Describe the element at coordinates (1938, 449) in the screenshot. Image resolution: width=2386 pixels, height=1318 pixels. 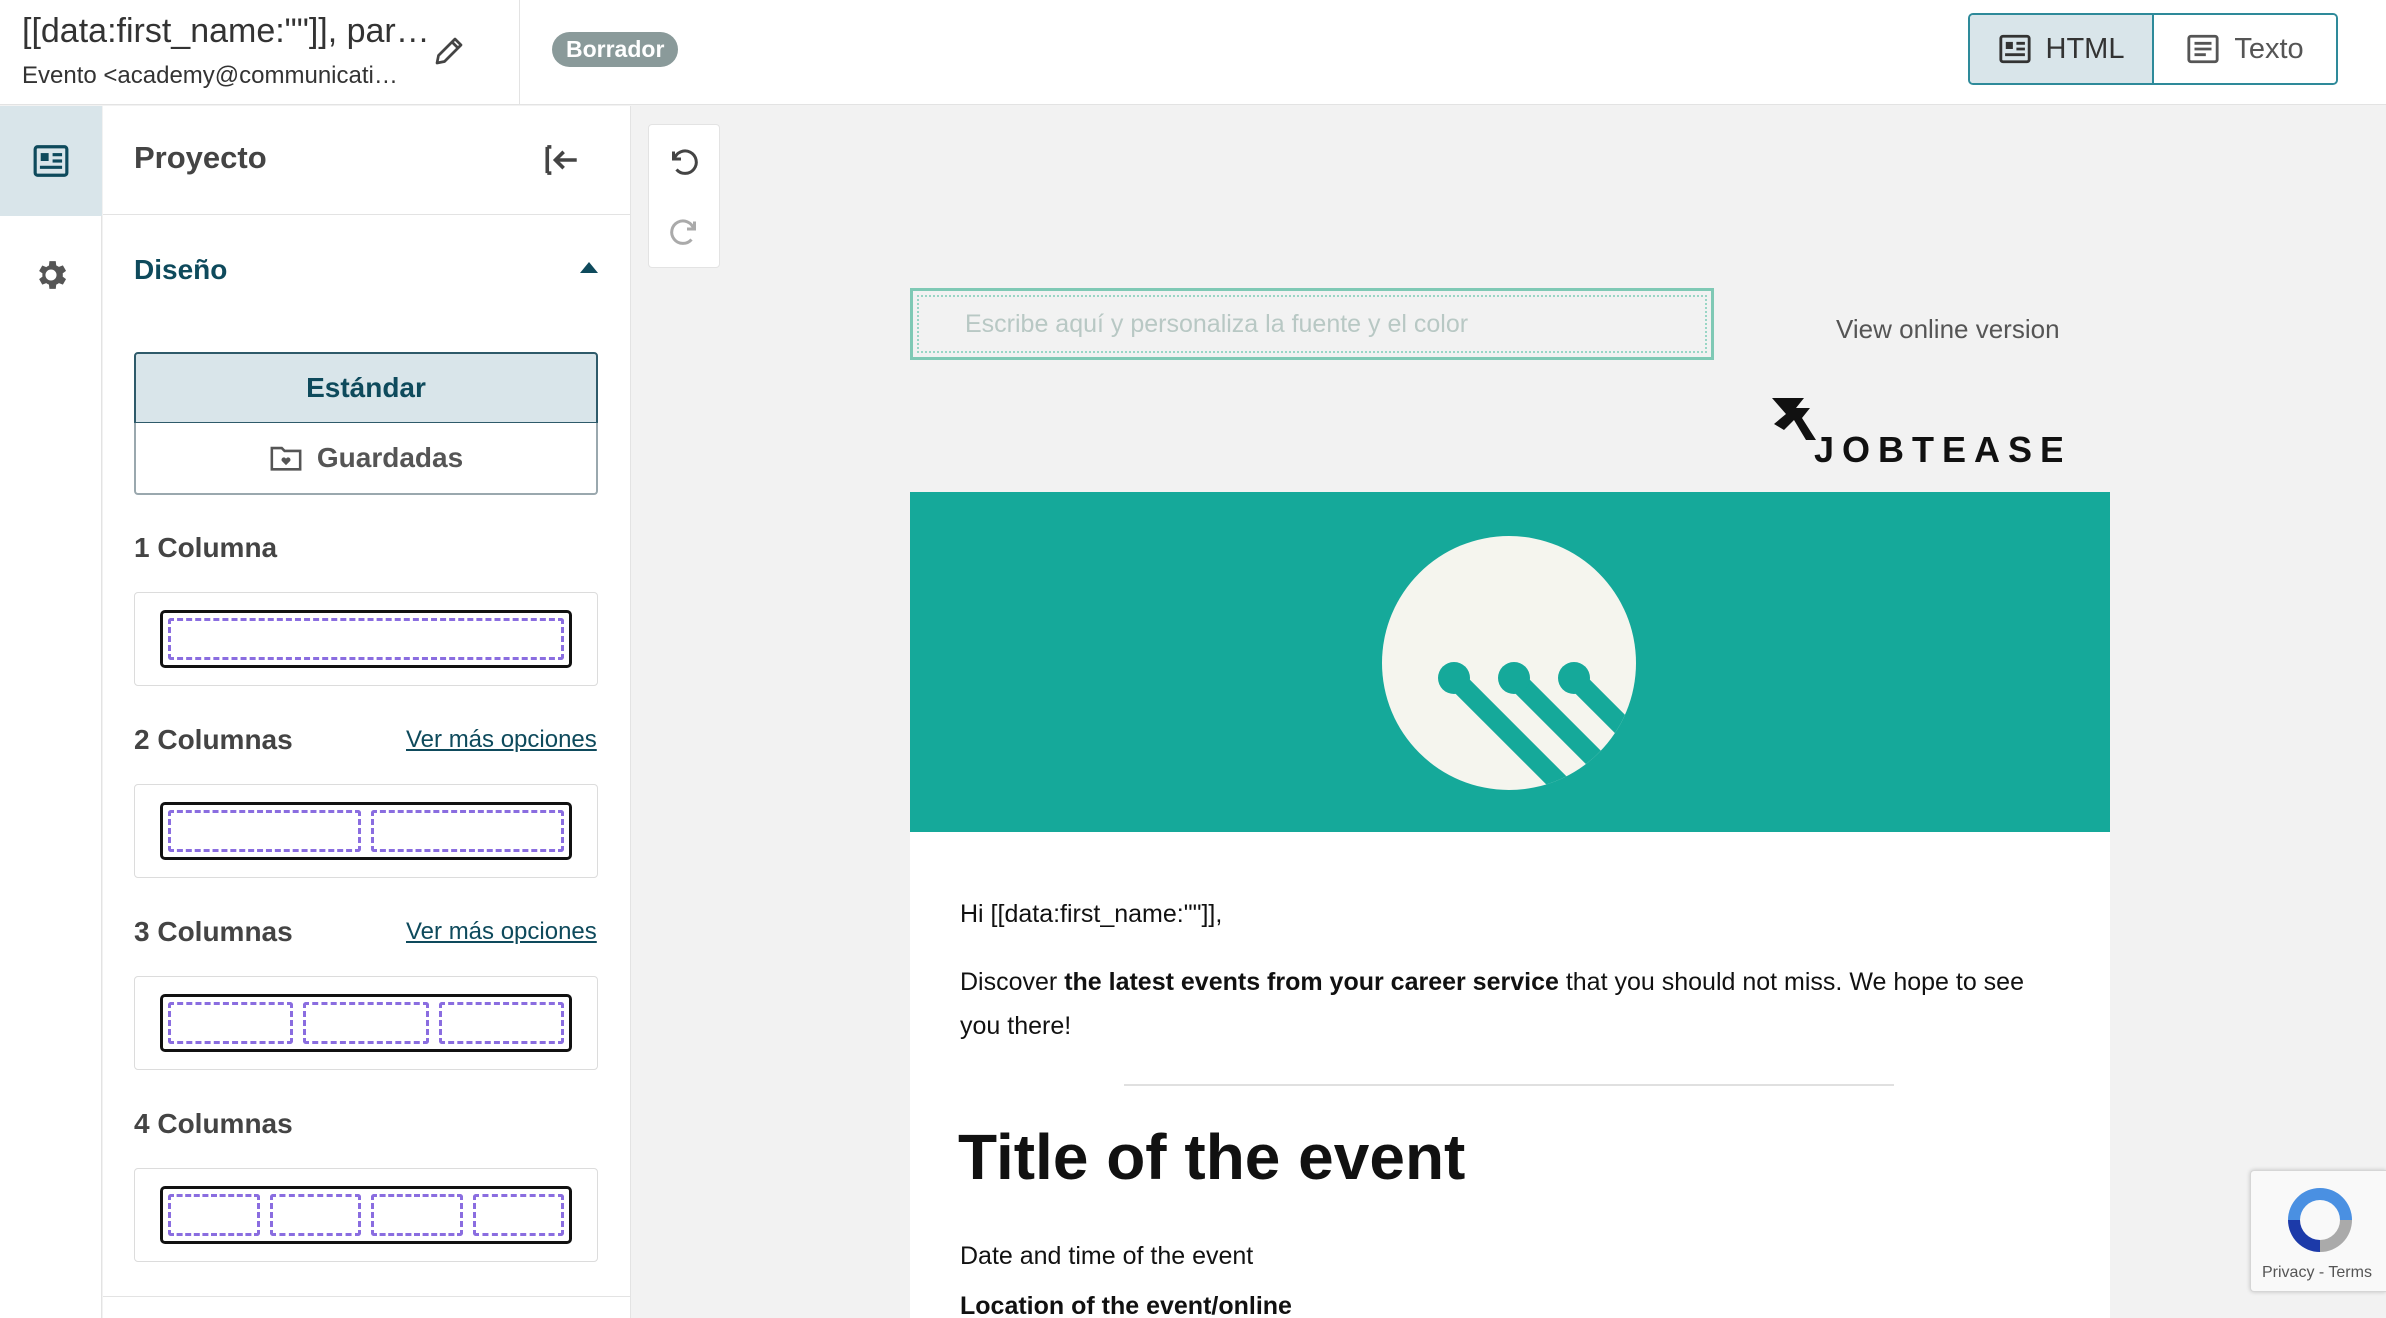
I see `logo-wordmark: JOBTEASER` at that location.